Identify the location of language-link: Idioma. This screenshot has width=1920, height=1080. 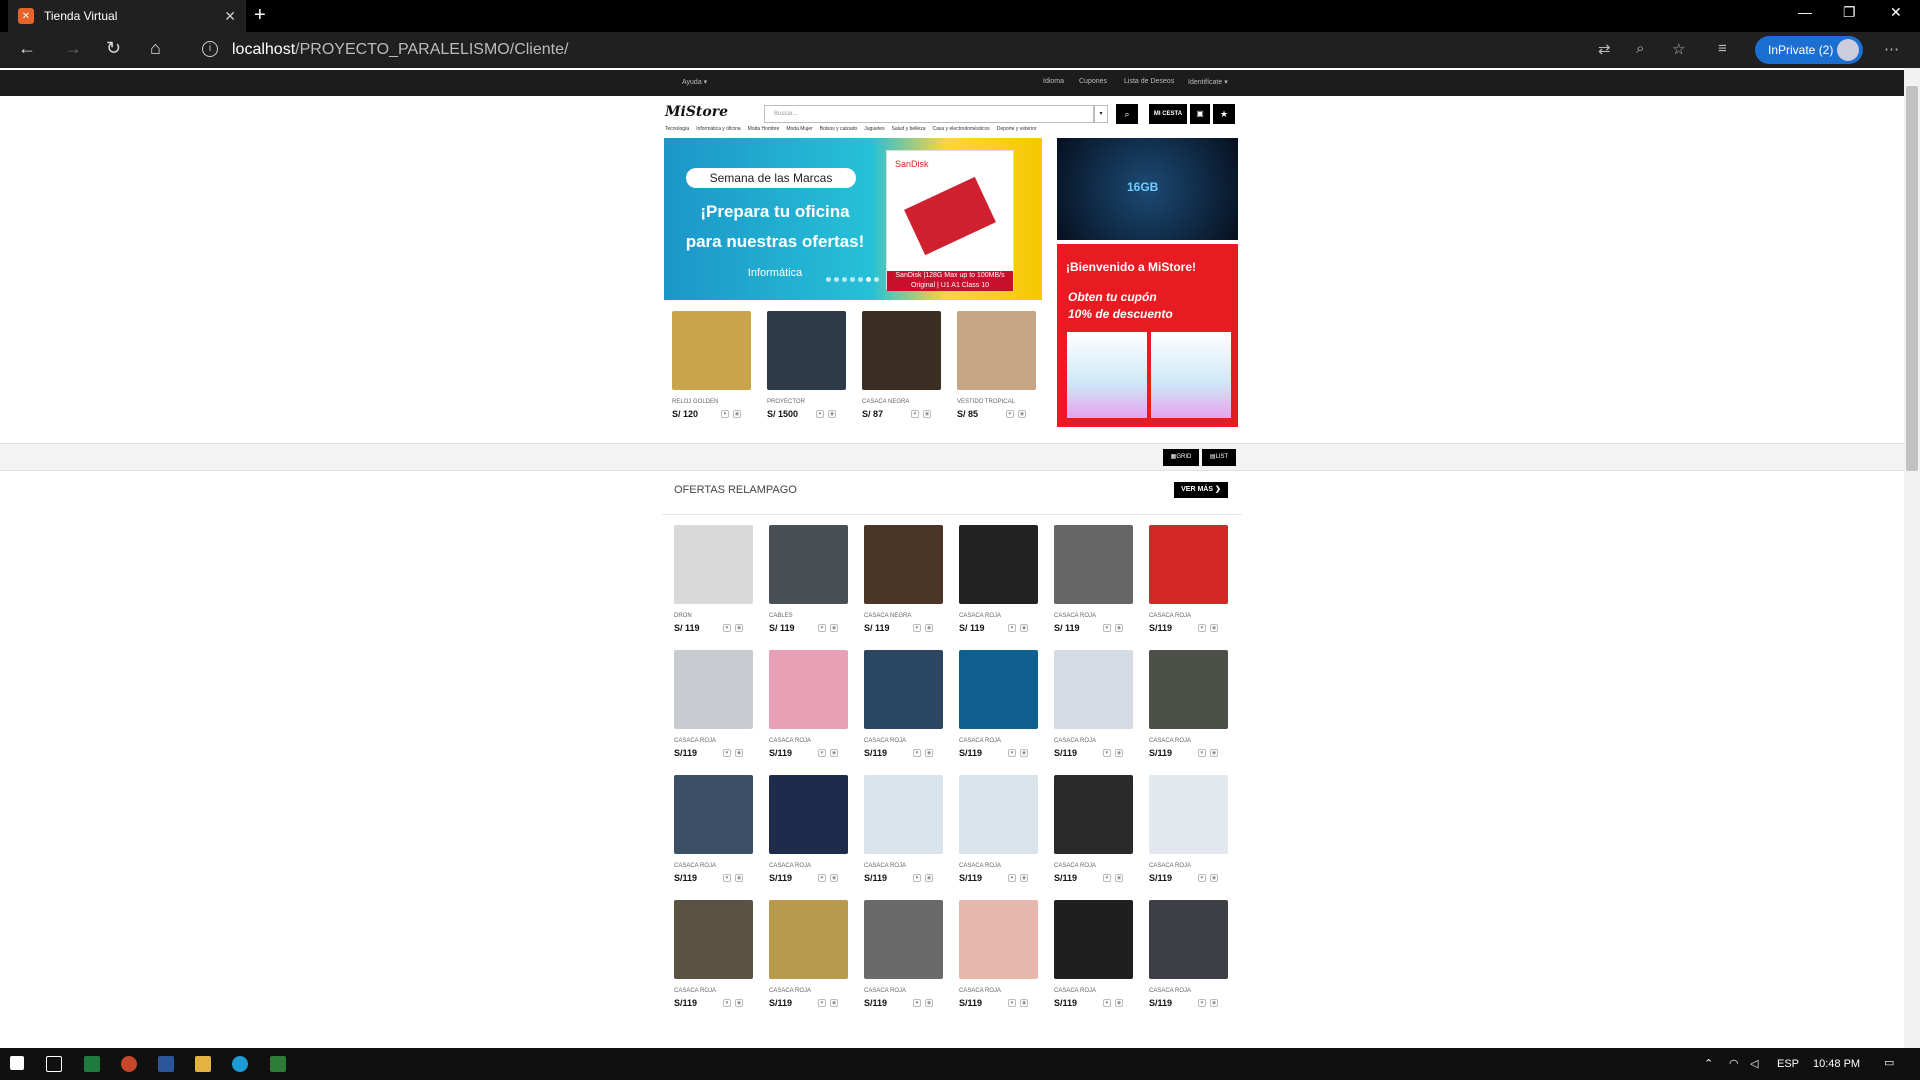
(1053, 81).